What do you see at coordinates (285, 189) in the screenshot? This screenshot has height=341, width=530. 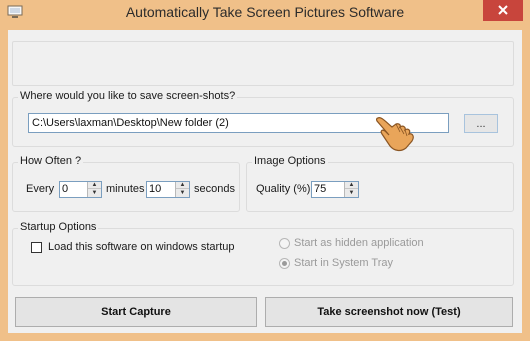 I see `quality-label: Quality (%):` at bounding box center [285, 189].